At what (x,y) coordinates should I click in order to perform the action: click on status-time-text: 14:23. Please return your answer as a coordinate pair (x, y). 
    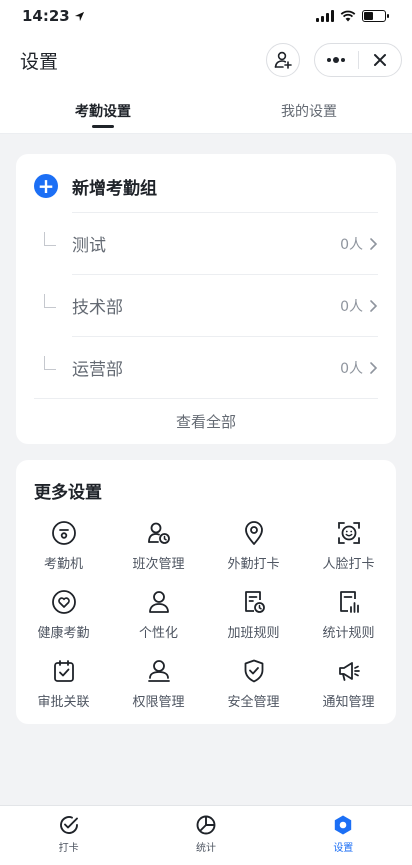
    Looking at the image, I should click on (46, 16).